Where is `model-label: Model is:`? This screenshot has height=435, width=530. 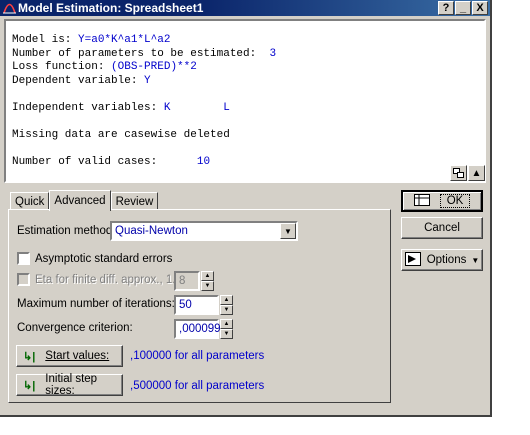
model-label: Model is: is located at coordinates (45, 40).